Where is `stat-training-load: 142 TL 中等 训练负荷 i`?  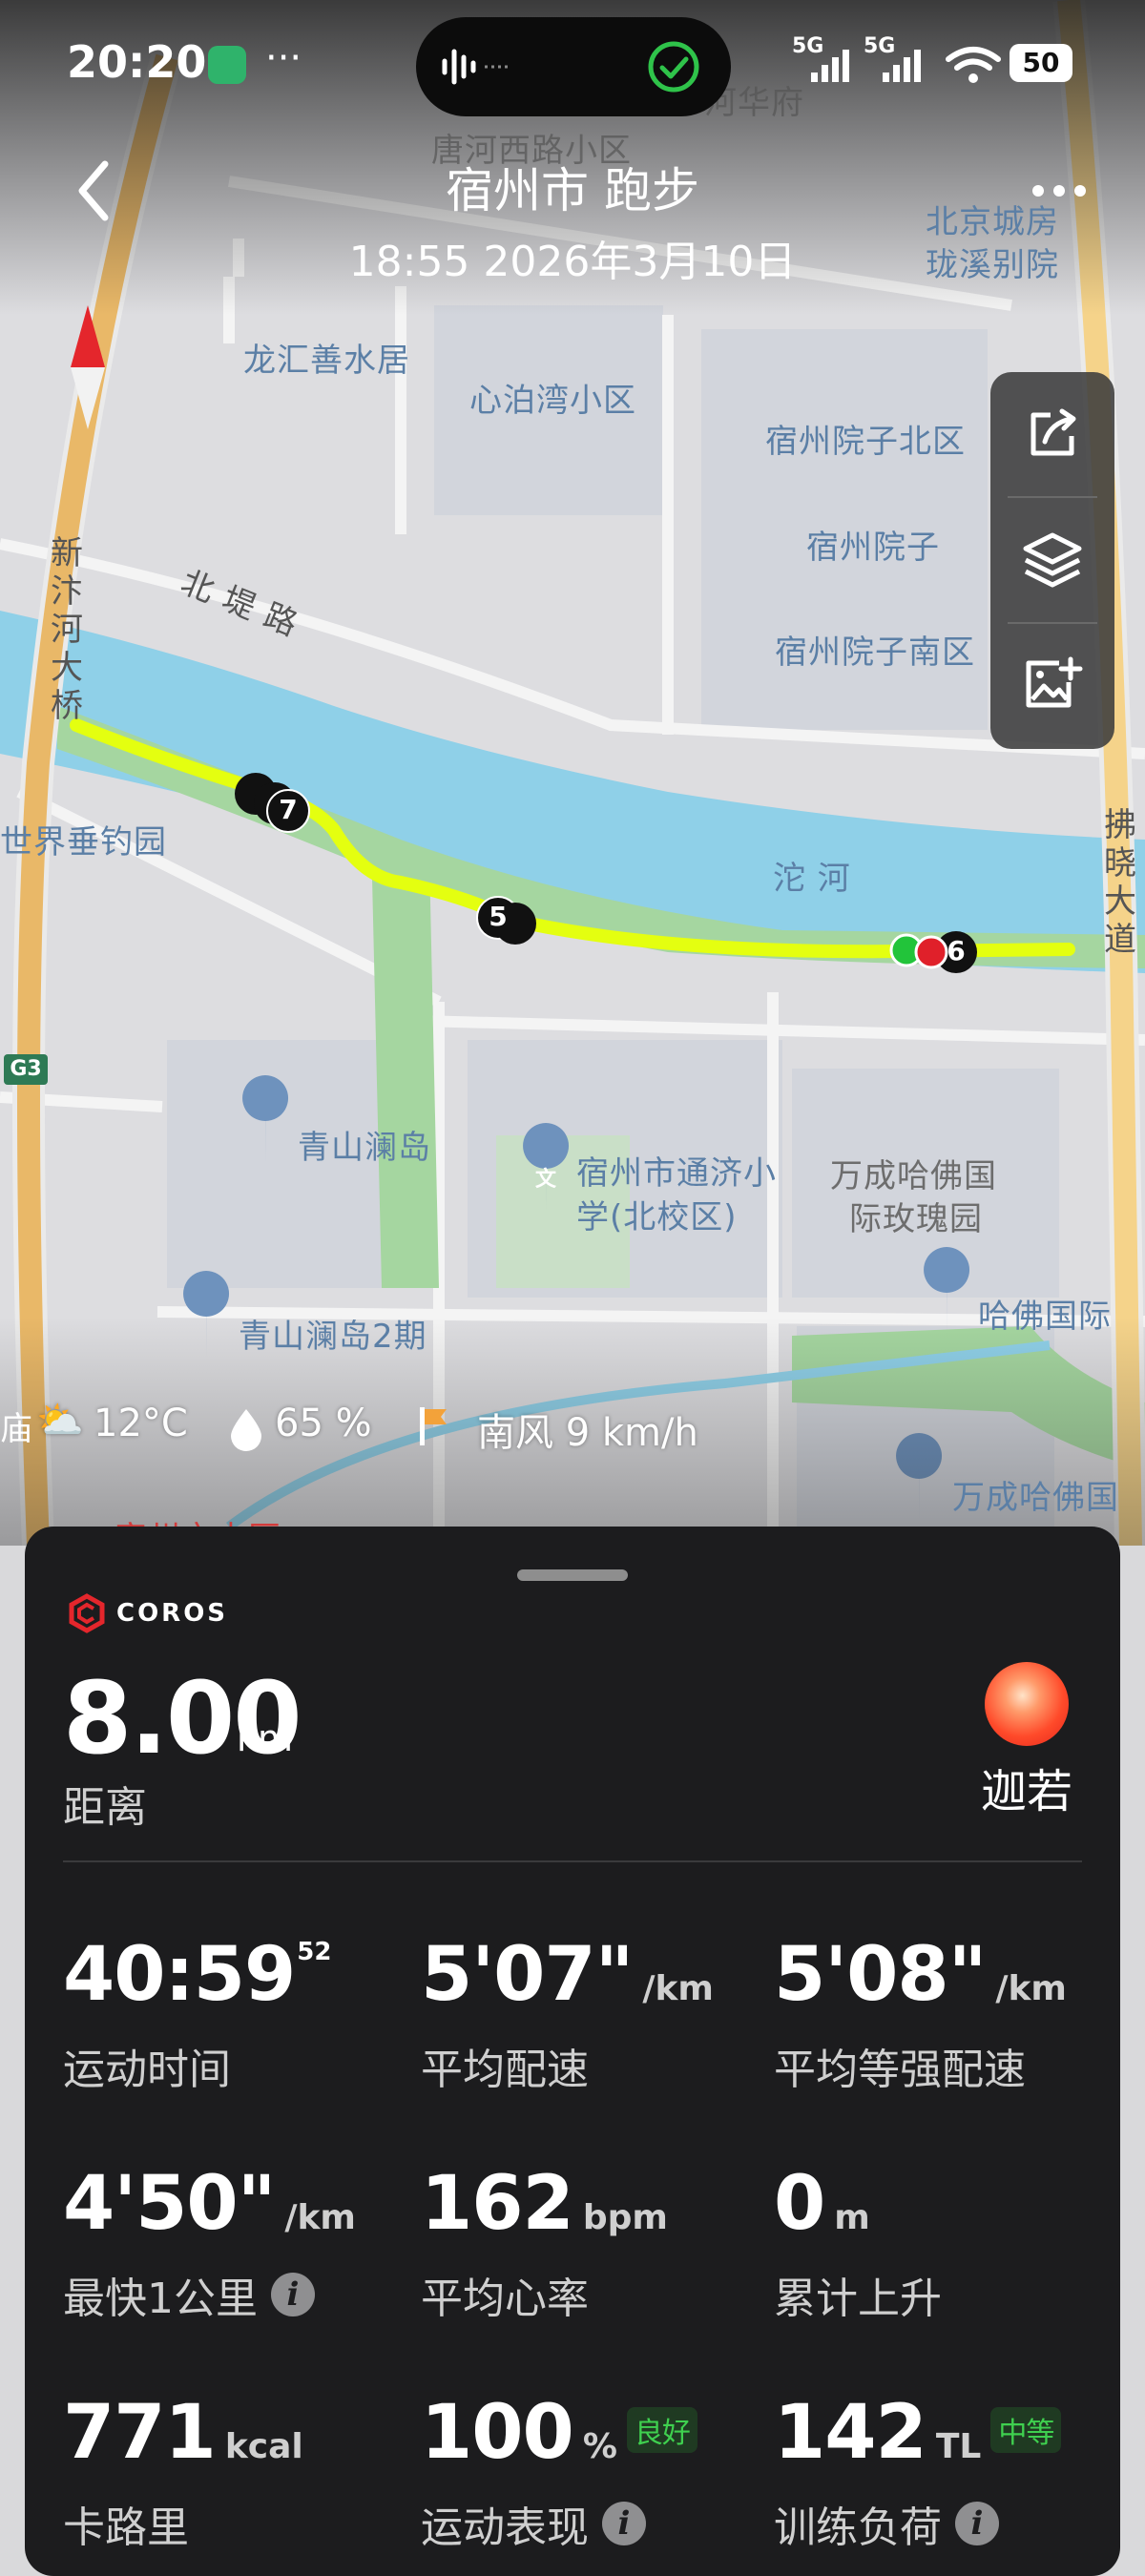
stat-training-load: 142 TL 中等 训练负荷 i is located at coordinates (946, 2471).